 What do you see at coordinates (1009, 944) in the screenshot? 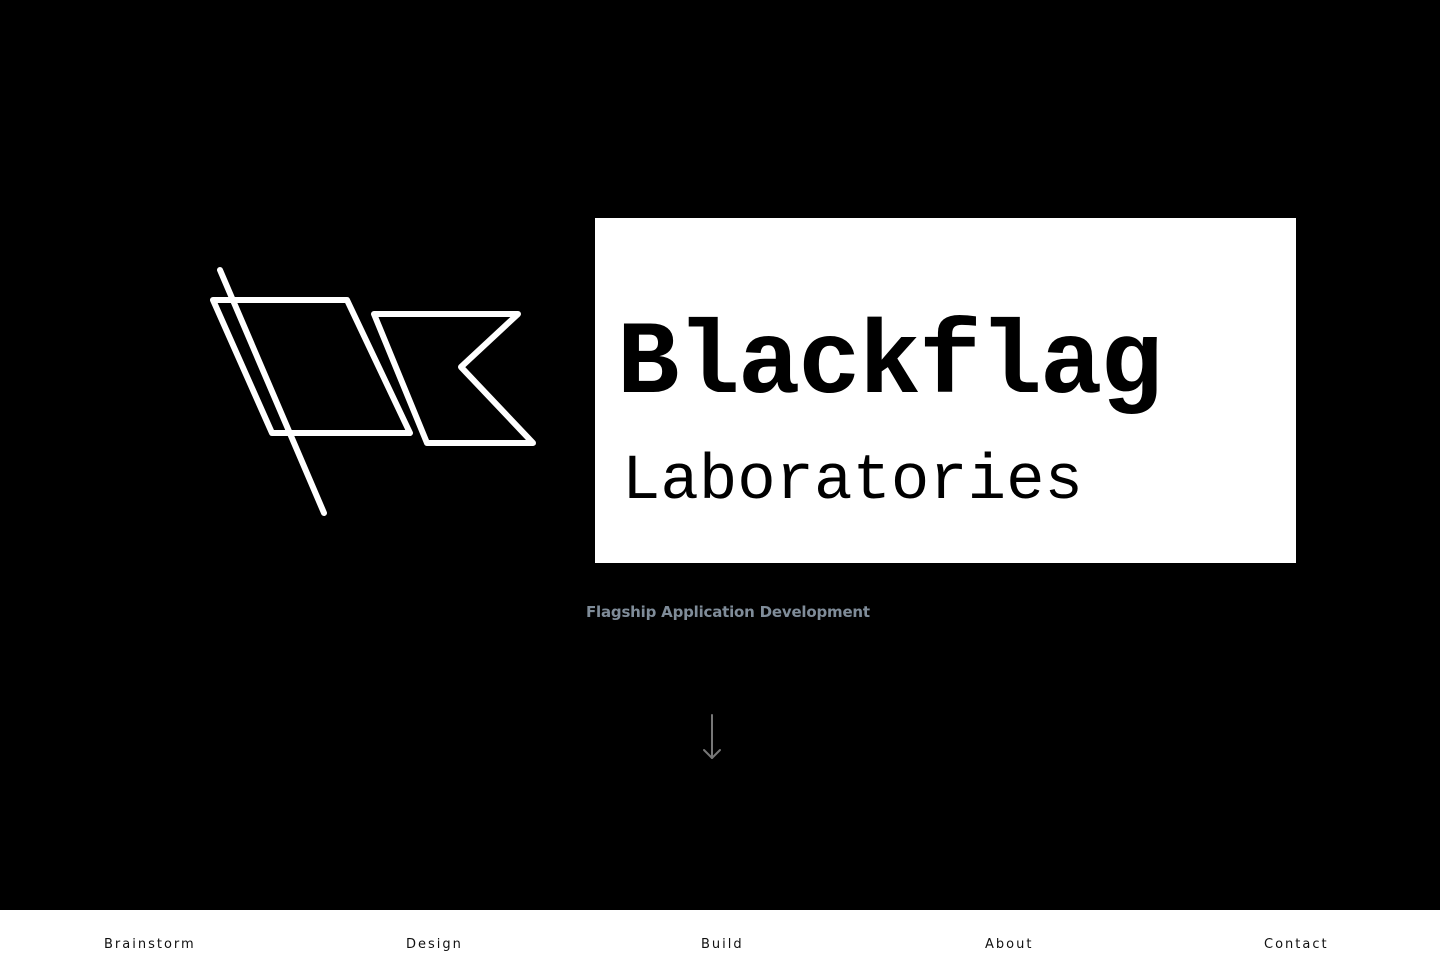
I see `nav-item-about: About` at bounding box center [1009, 944].